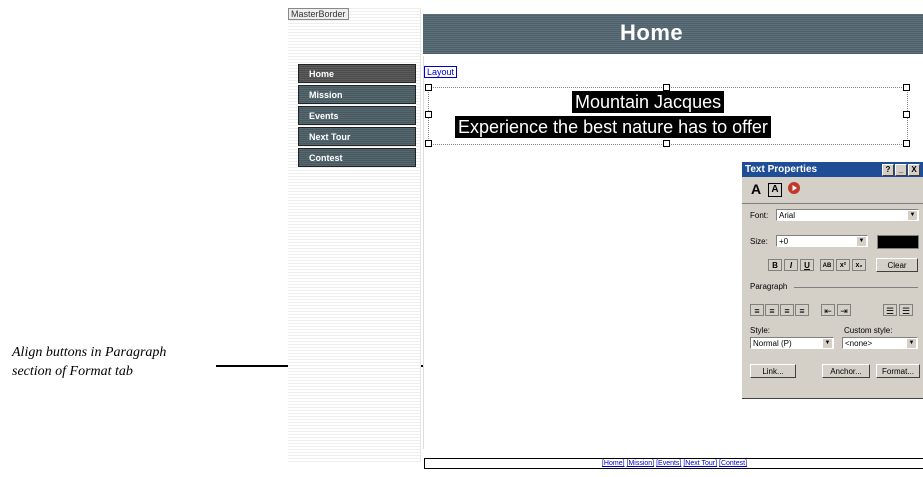 The width and height of the screenshot is (923, 477). I want to click on record-icon, so click(794, 189).